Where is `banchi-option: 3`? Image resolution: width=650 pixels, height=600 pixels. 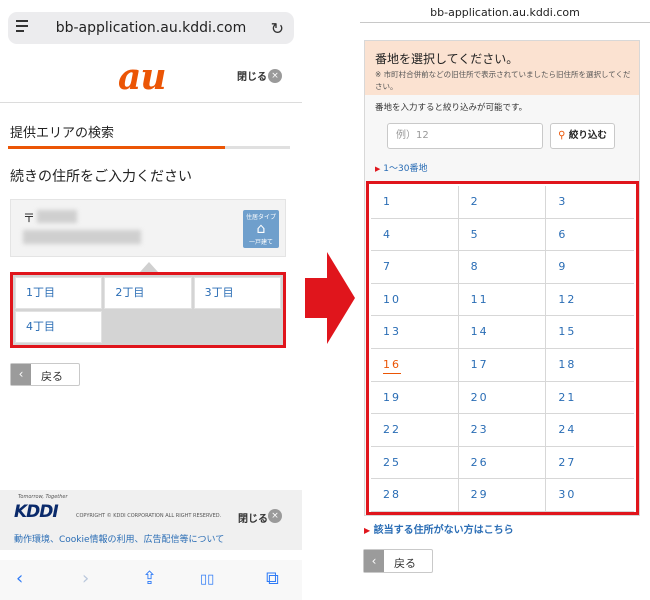 banchi-option: 3 is located at coordinates (590, 202).